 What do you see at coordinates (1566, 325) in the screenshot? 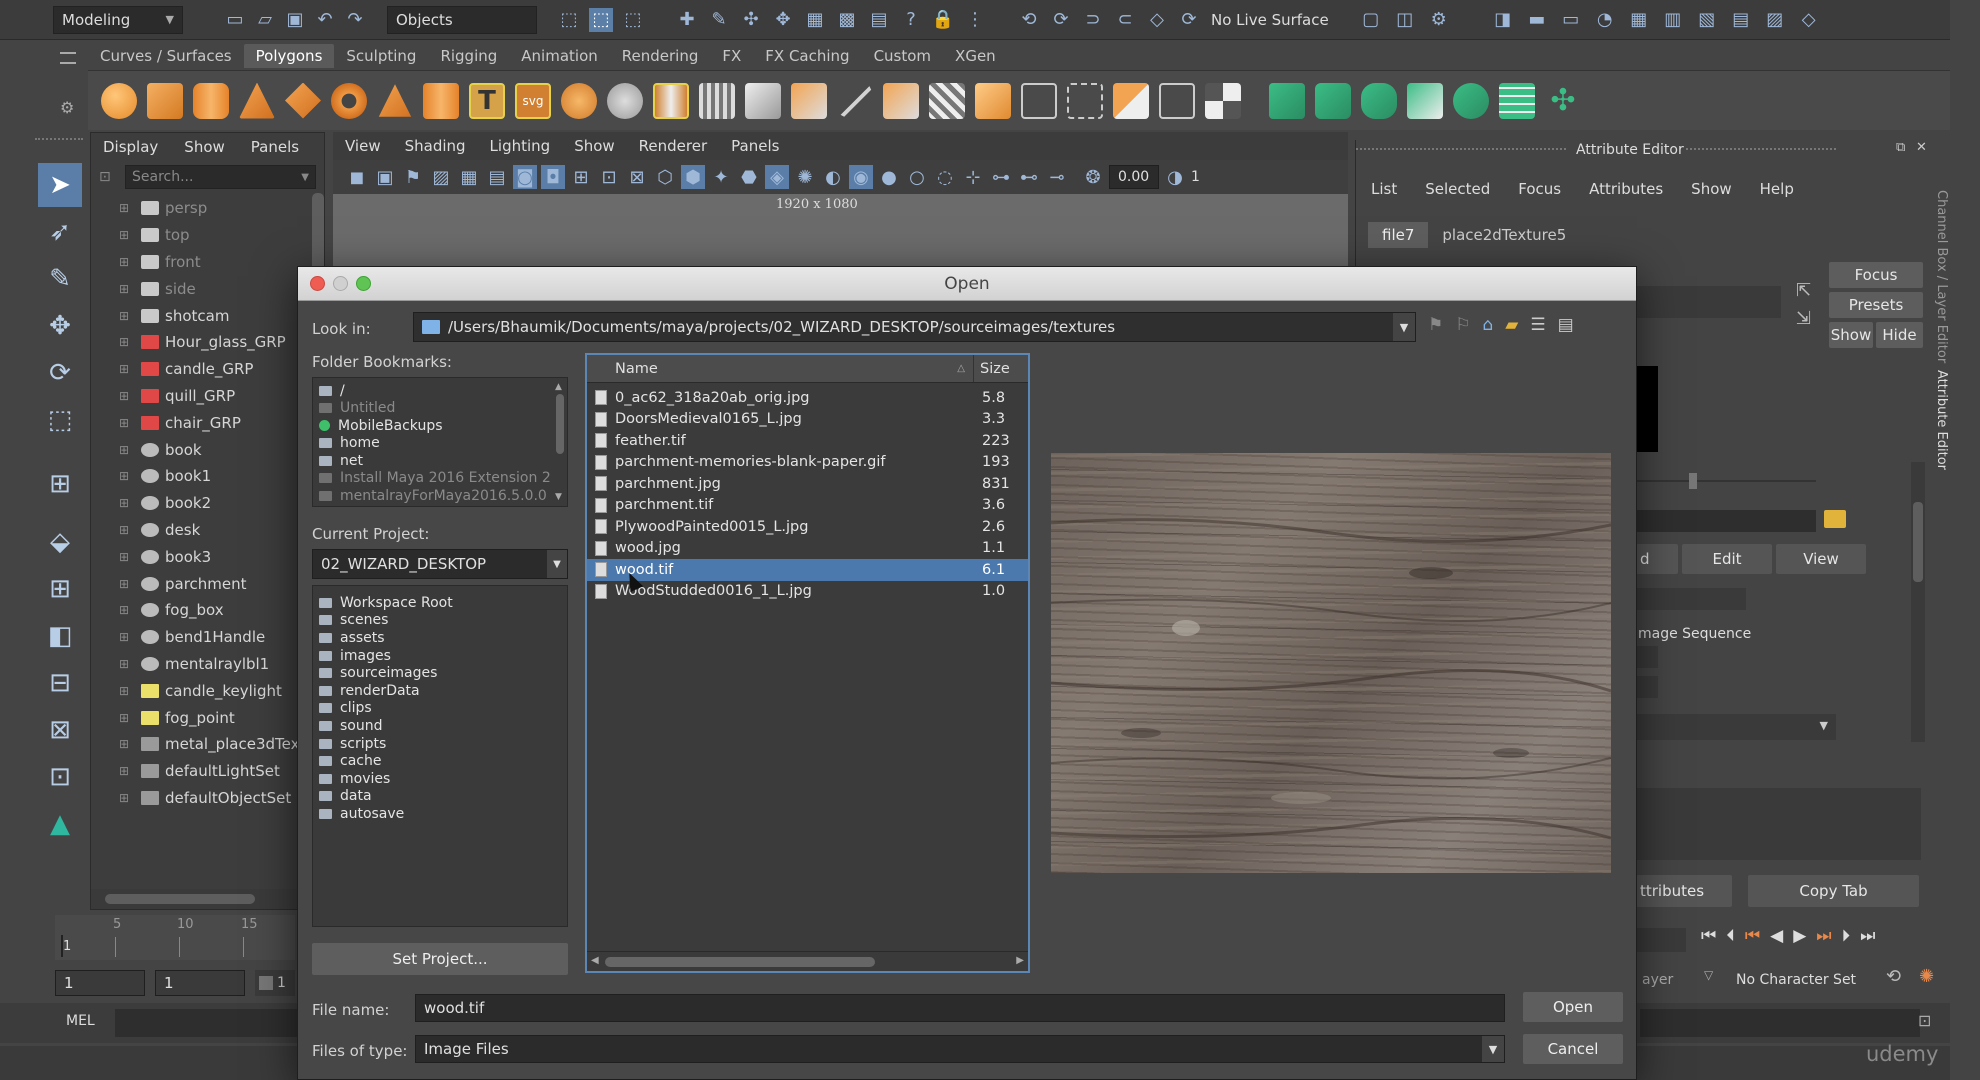
I see `detail-view-icon: ▤` at bounding box center [1566, 325].